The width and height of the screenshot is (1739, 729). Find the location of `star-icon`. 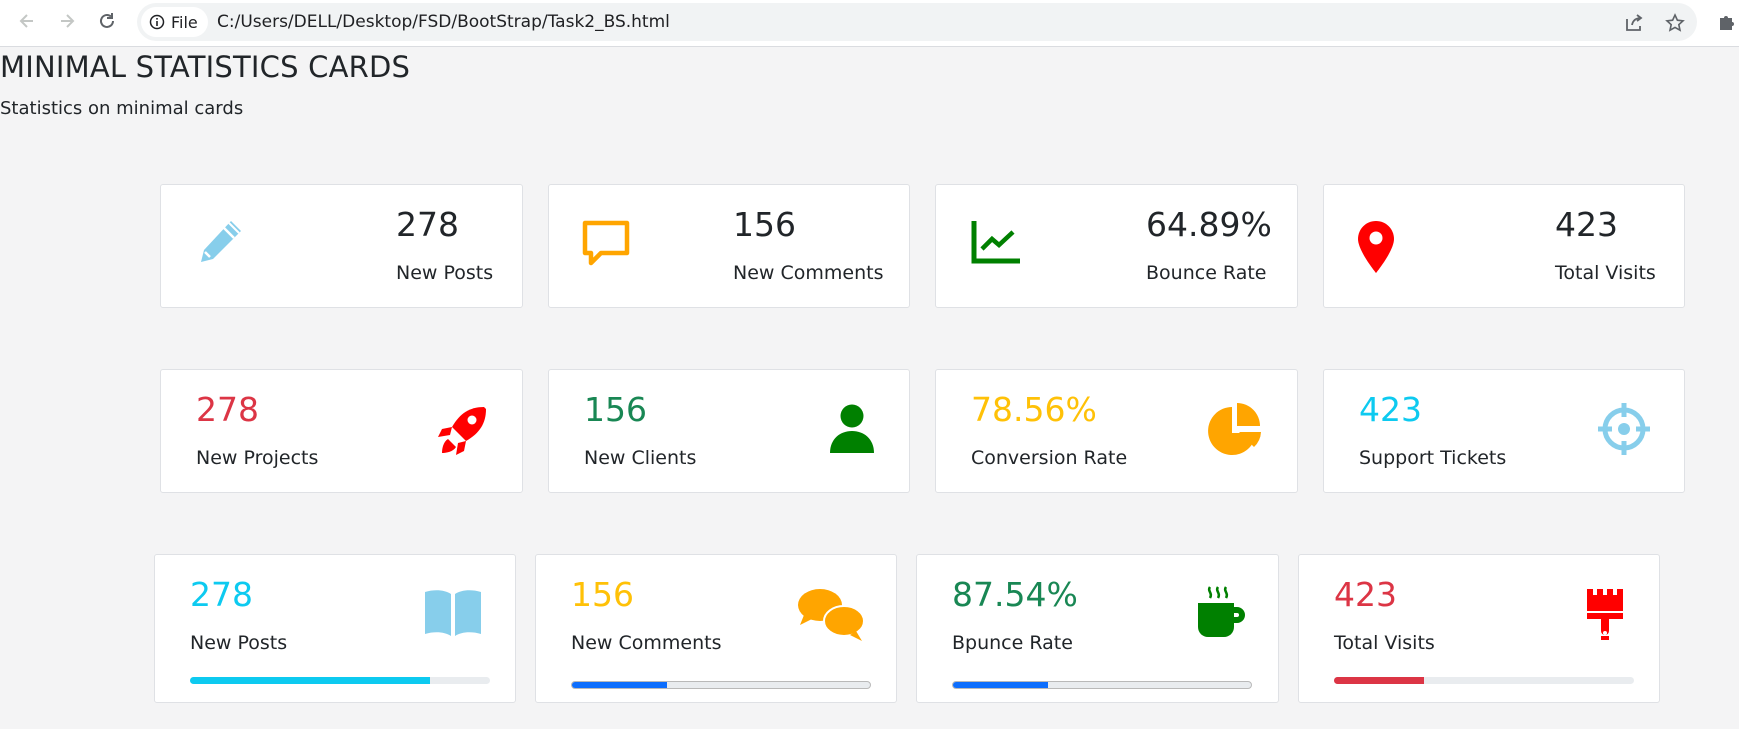

star-icon is located at coordinates (1675, 22).